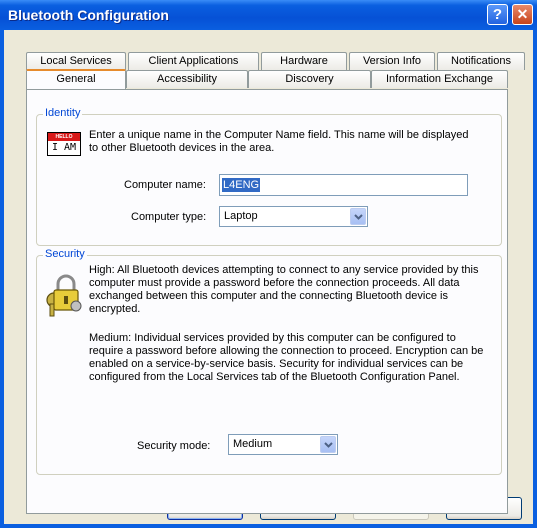 Image resolution: width=537 pixels, height=528 pixels. What do you see at coordinates (76, 61) in the screenshot?
I see `tab-local-services: Local Services` at bounding box center [76, 61].